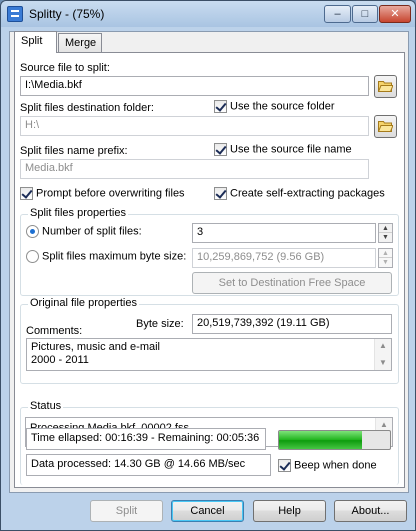 This screenshot has height=531, width=416. I want to click on tab-split-label: Split, so click(32, 41).